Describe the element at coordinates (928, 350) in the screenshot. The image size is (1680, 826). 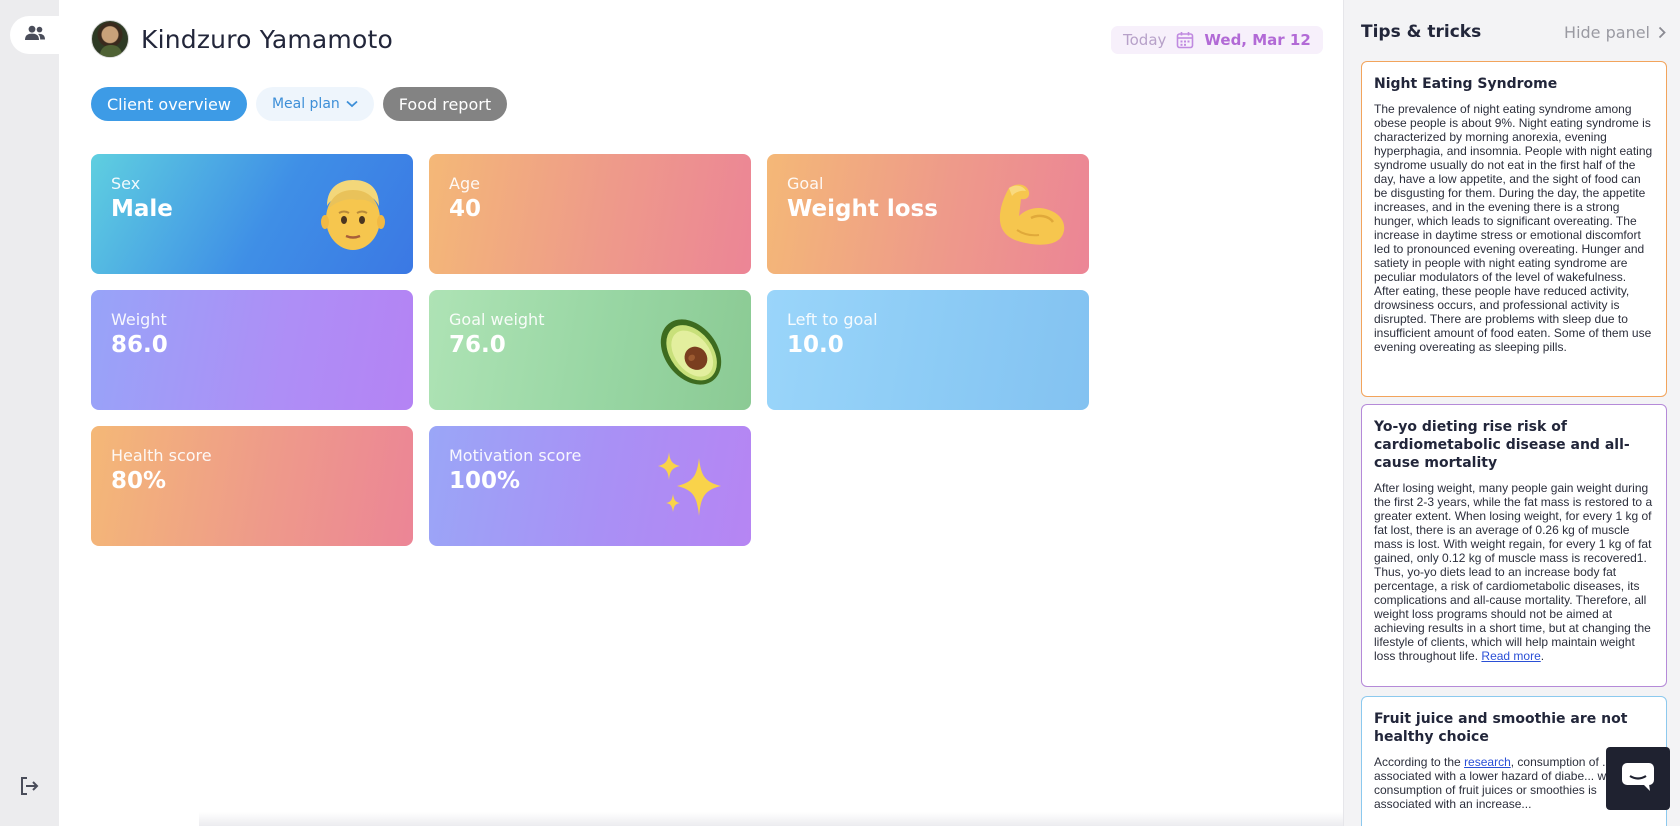
I see `stat-card-left-to-goal: Left to goal 10.0` at that location.